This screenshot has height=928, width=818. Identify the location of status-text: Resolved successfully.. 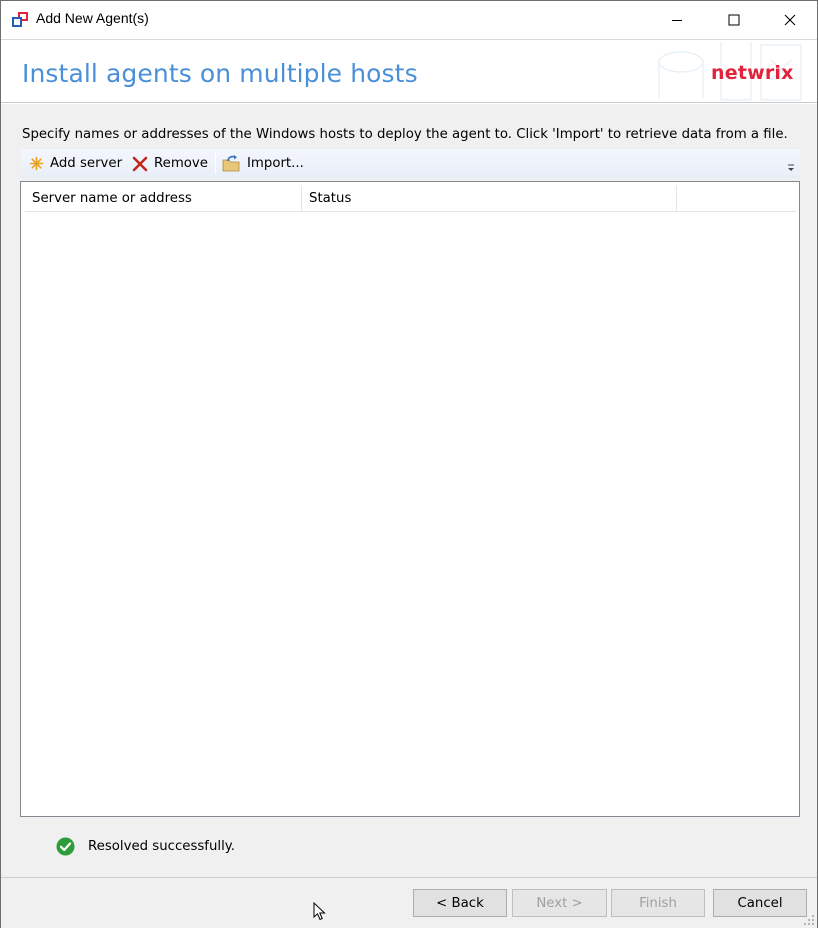
(162, 846).